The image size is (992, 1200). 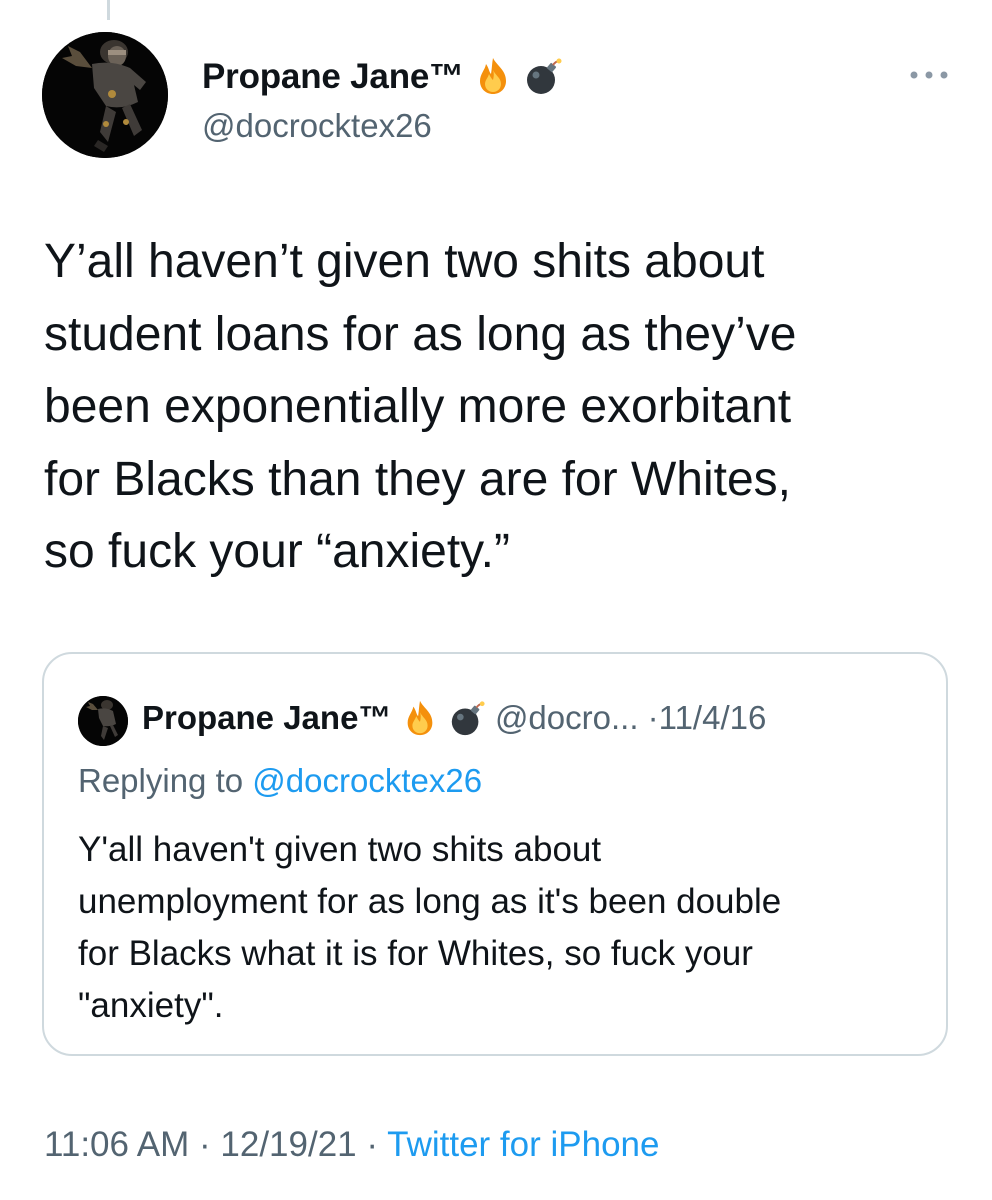 I want to click on quoted-author-avatar, so click(x=103, y=721).